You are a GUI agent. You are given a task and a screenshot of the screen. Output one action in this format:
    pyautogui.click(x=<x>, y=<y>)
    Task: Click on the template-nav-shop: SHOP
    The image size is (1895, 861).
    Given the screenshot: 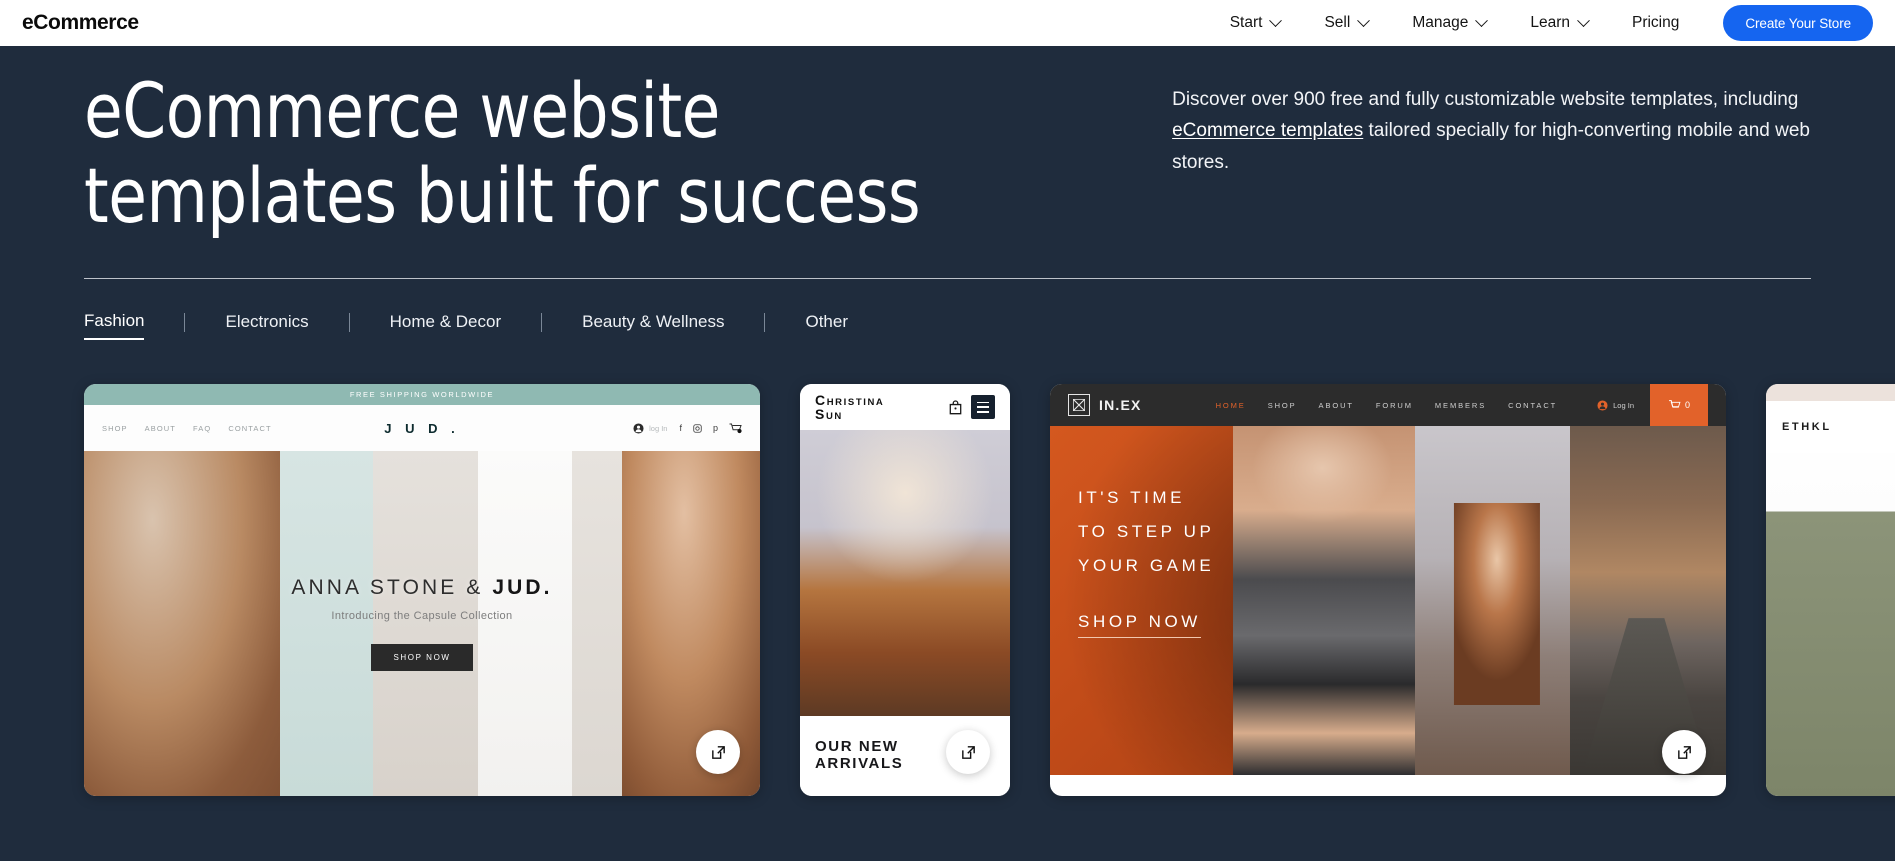 What is the action you would take?
    pyautogui.click(x=1282, y=405)
    